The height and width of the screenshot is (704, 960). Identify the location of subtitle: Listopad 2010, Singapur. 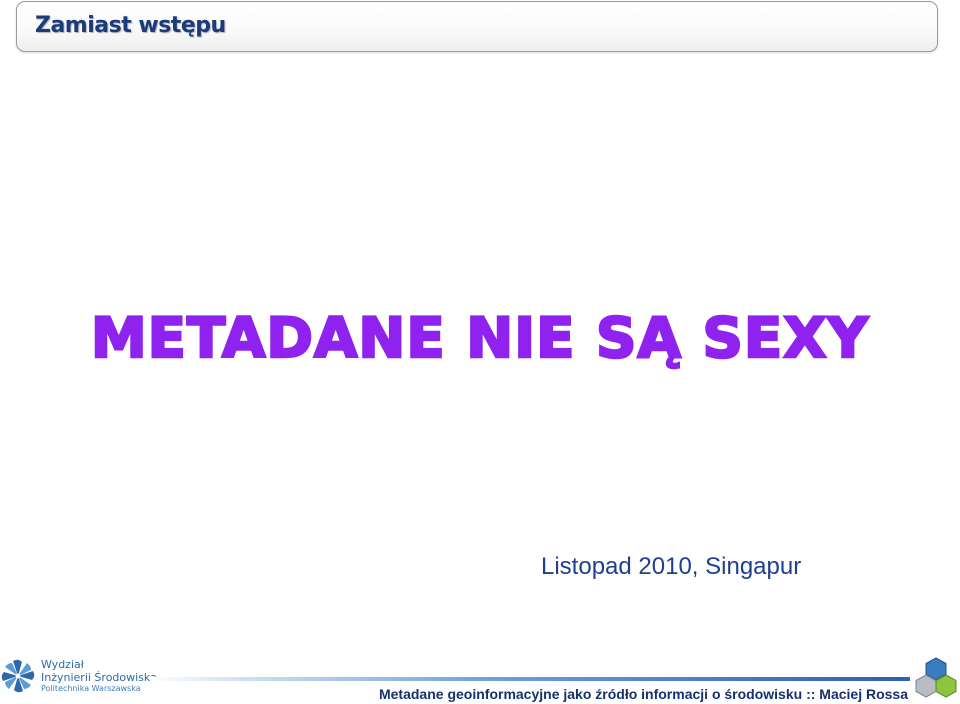
(671, 566).